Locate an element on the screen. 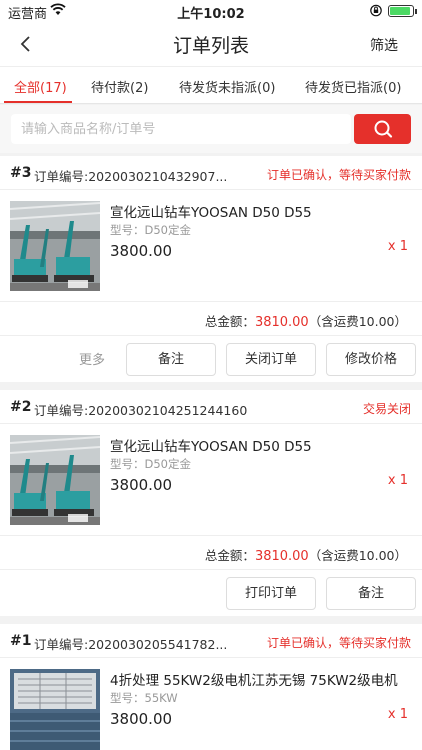 Image resolution: width=422 pixels, height=750 pixels. order-header: #1 订单编号:2020030205541782... 订单已确认，等待买家付款 is located at coordinates (211, 641).